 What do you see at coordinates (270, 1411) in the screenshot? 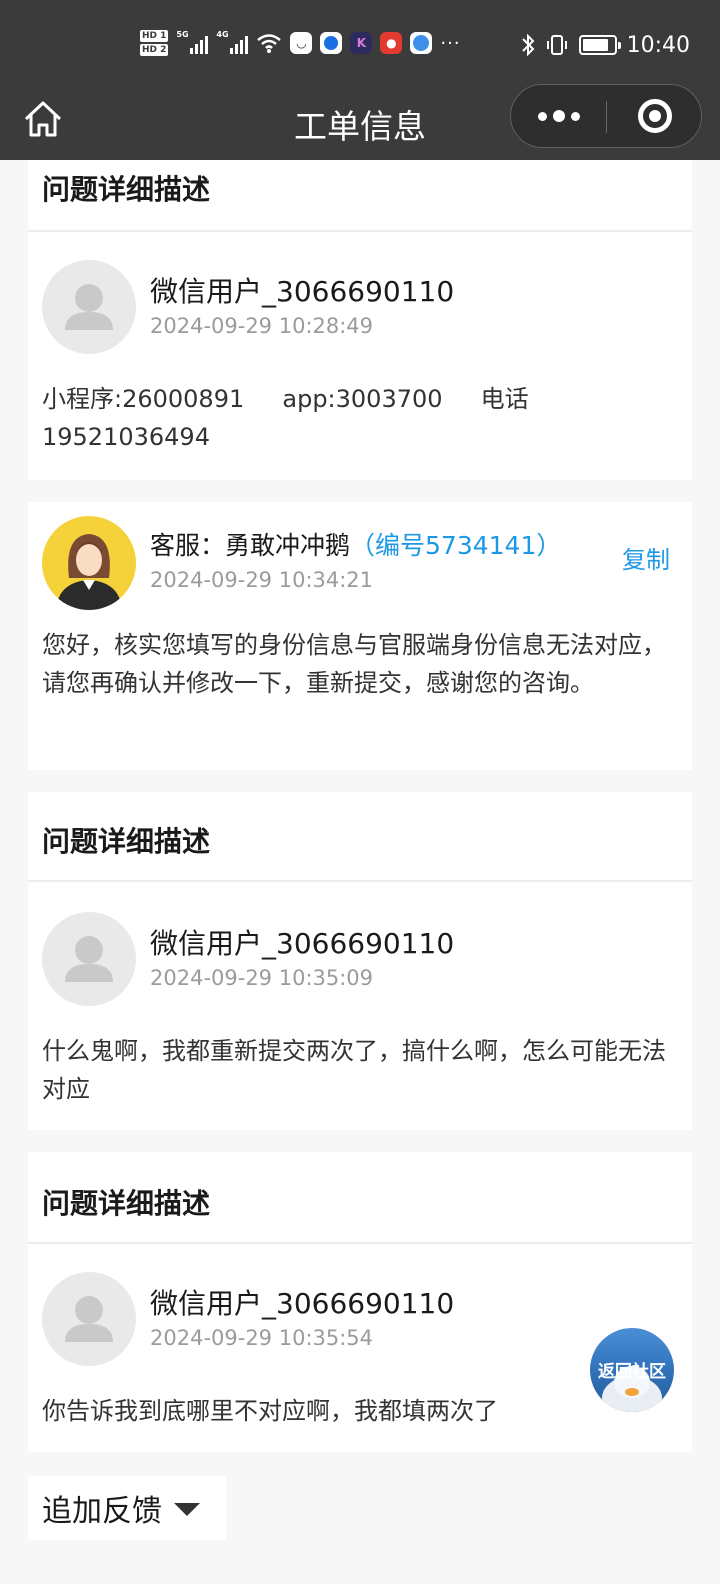
I see `message-text: 你告诉我到底哪里不对应啊，我都填两次了` at bounding box center [270, 1411].